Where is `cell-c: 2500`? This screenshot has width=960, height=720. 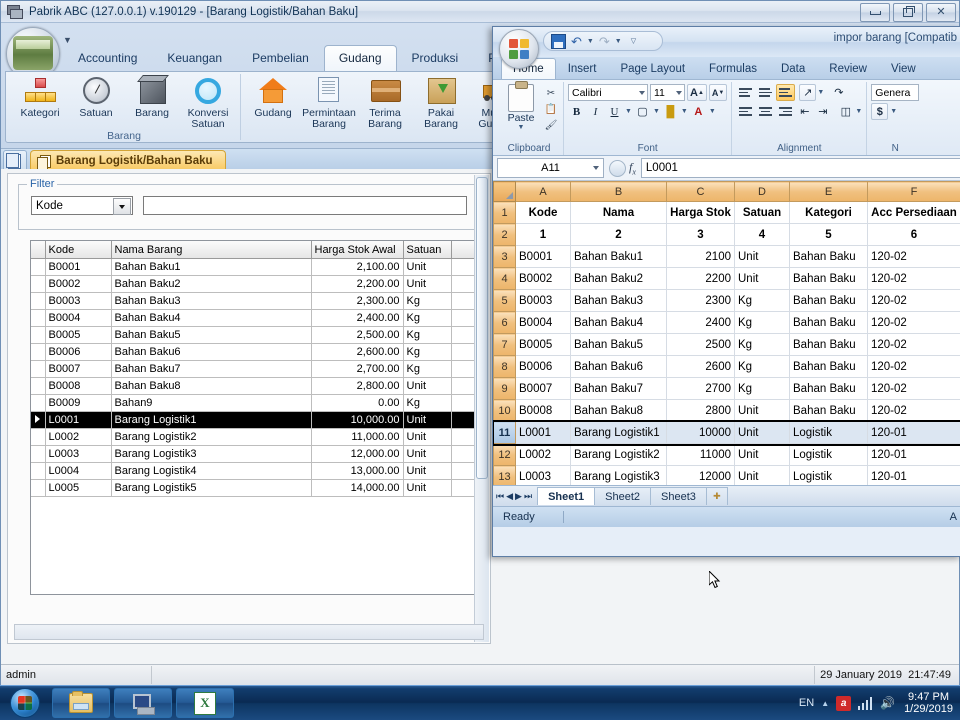 cell-c: 2500 is located at coordinates (700, 344).